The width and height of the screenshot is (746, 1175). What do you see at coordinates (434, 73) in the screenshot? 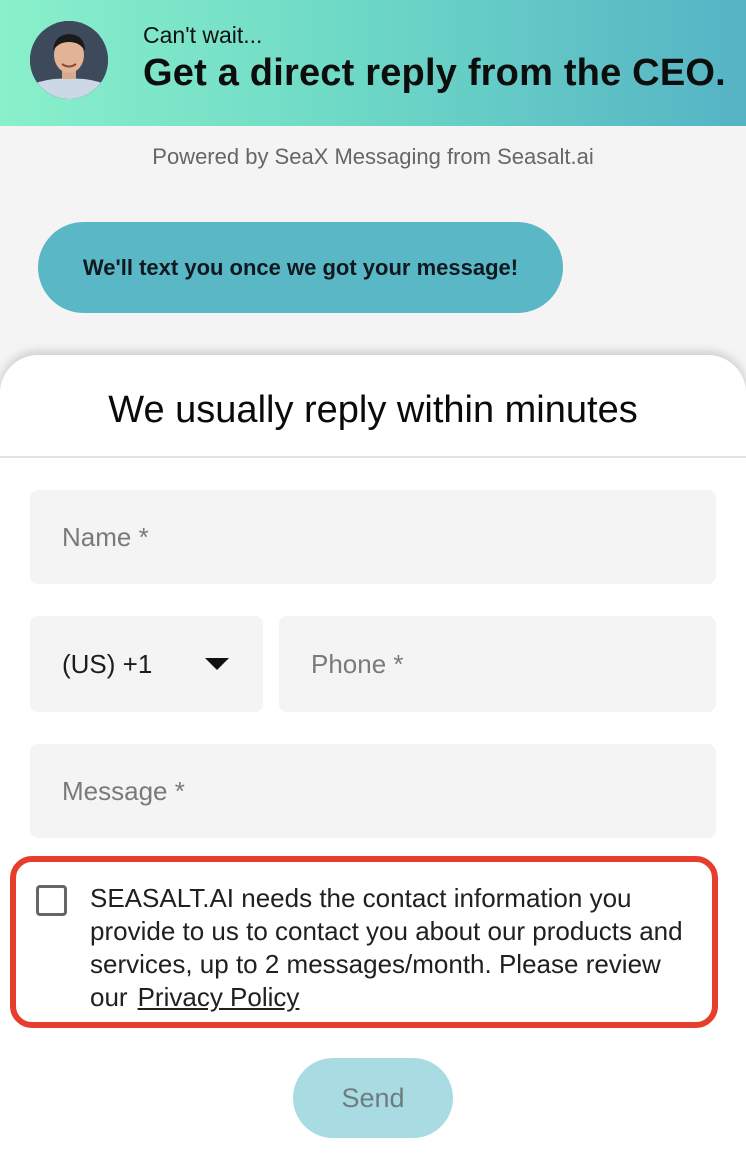
I see `header-title: Get a direct reply from the CEO.` at bounding box center [434, 73].